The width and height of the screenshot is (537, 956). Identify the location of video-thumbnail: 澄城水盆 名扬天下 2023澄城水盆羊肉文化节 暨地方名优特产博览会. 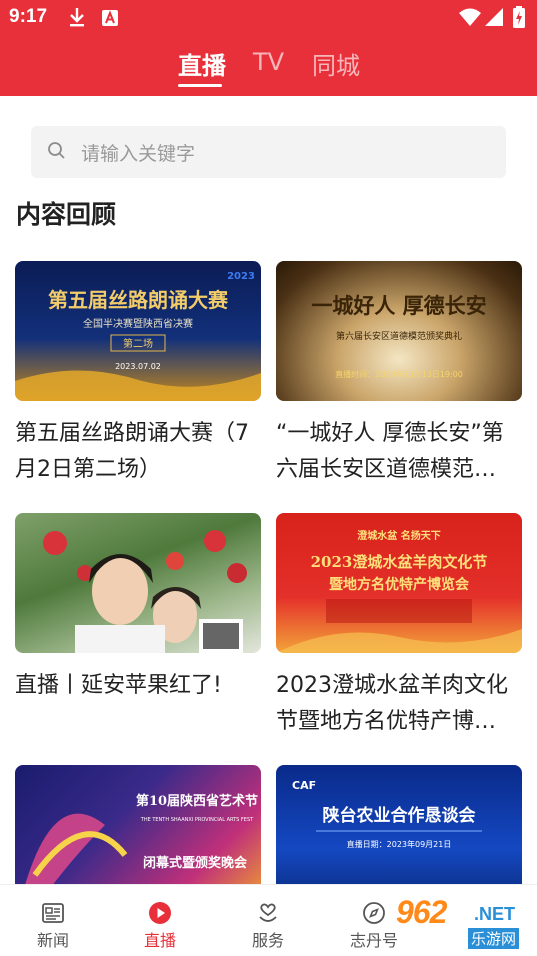
(399, 583).